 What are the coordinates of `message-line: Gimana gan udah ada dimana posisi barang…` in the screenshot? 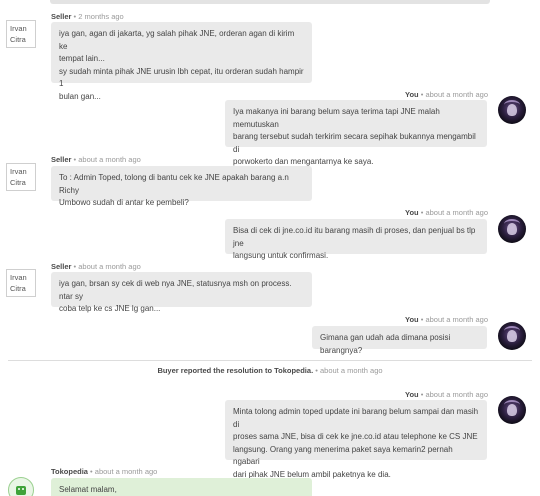 It's located at (385, 344).